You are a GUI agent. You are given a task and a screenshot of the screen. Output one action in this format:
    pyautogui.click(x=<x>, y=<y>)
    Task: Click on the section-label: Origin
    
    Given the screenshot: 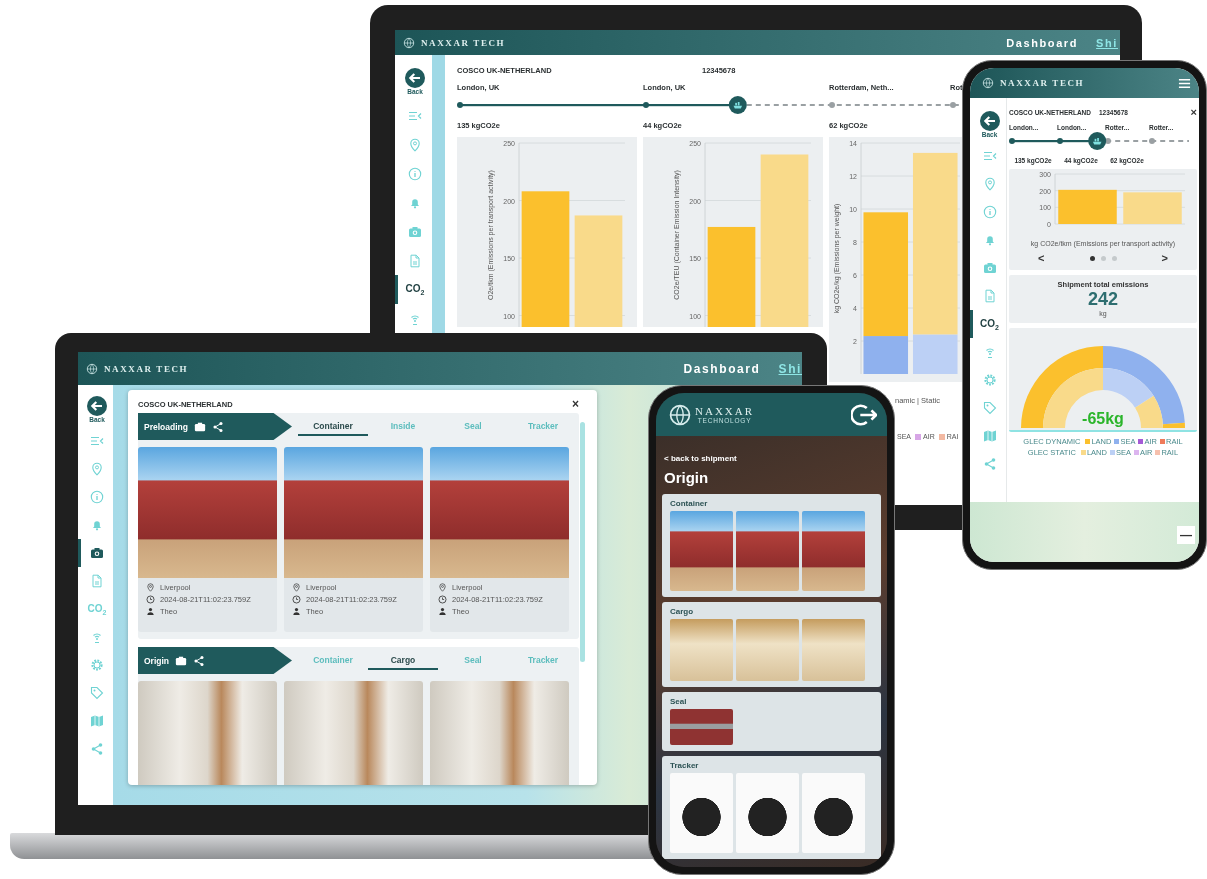 What is the action you would take?
    pyautogui.click(x=157, y=660)
    